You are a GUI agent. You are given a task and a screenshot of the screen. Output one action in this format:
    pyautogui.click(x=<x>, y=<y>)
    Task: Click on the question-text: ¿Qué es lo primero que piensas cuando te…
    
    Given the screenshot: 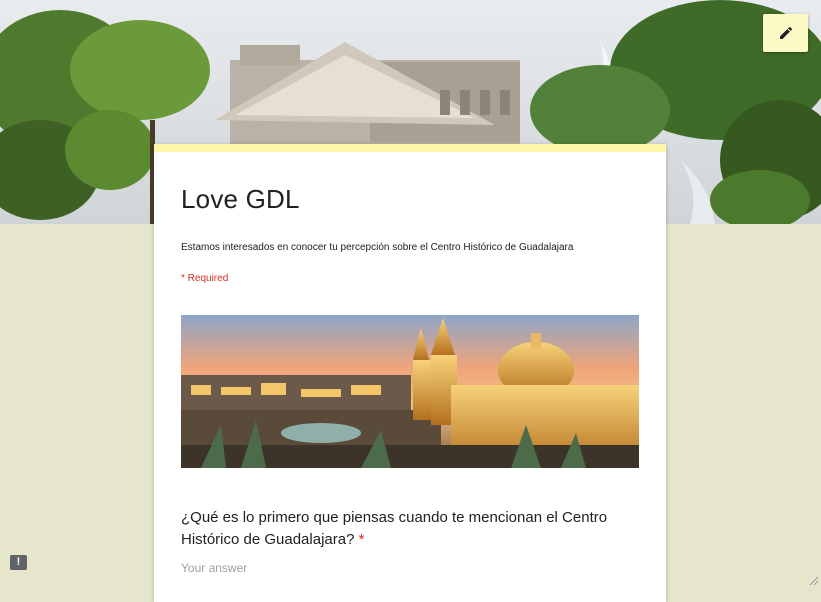 What is the action you would take?
    pyautogui.click(x=394, y=528)
    